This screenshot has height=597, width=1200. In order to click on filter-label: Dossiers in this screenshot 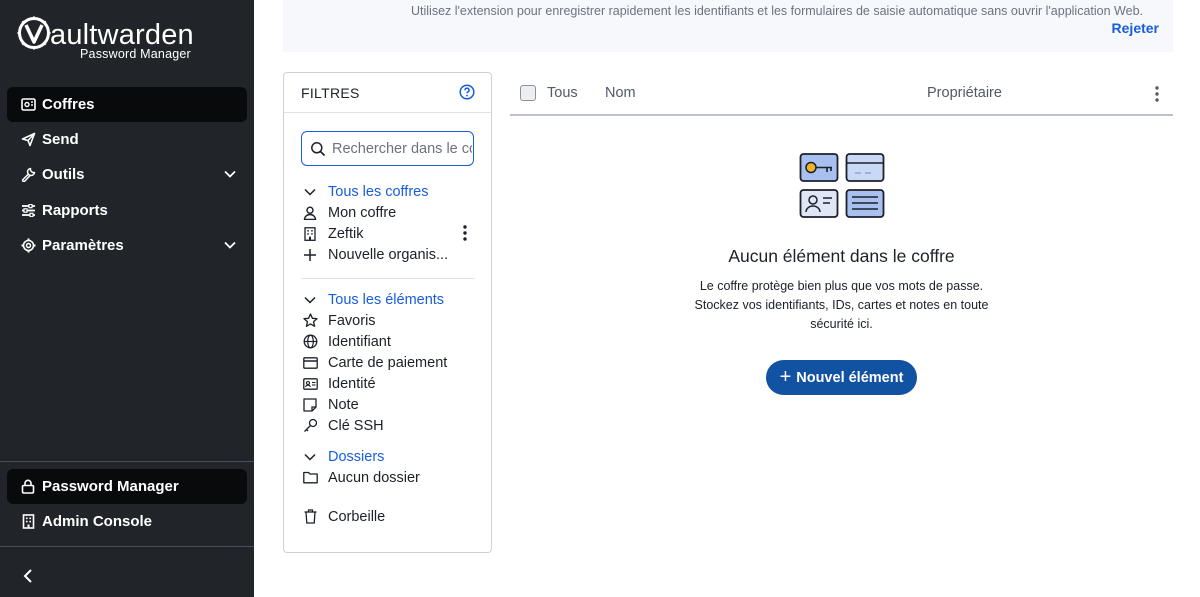, I will do `click(356, 456)`.